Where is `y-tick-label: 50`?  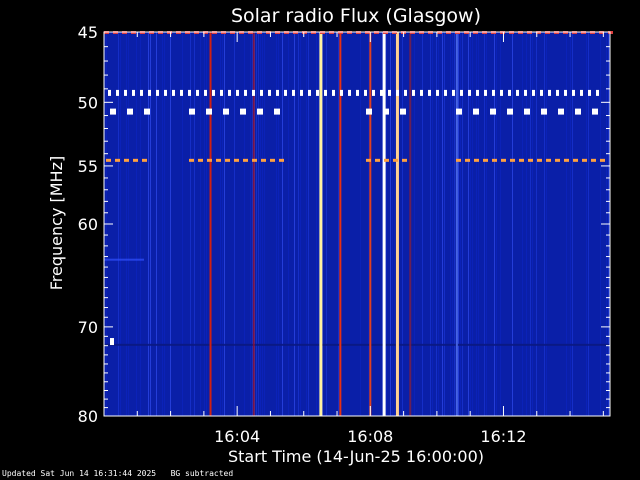 y-tick-label: 50 is located at coordinates (88, 102).